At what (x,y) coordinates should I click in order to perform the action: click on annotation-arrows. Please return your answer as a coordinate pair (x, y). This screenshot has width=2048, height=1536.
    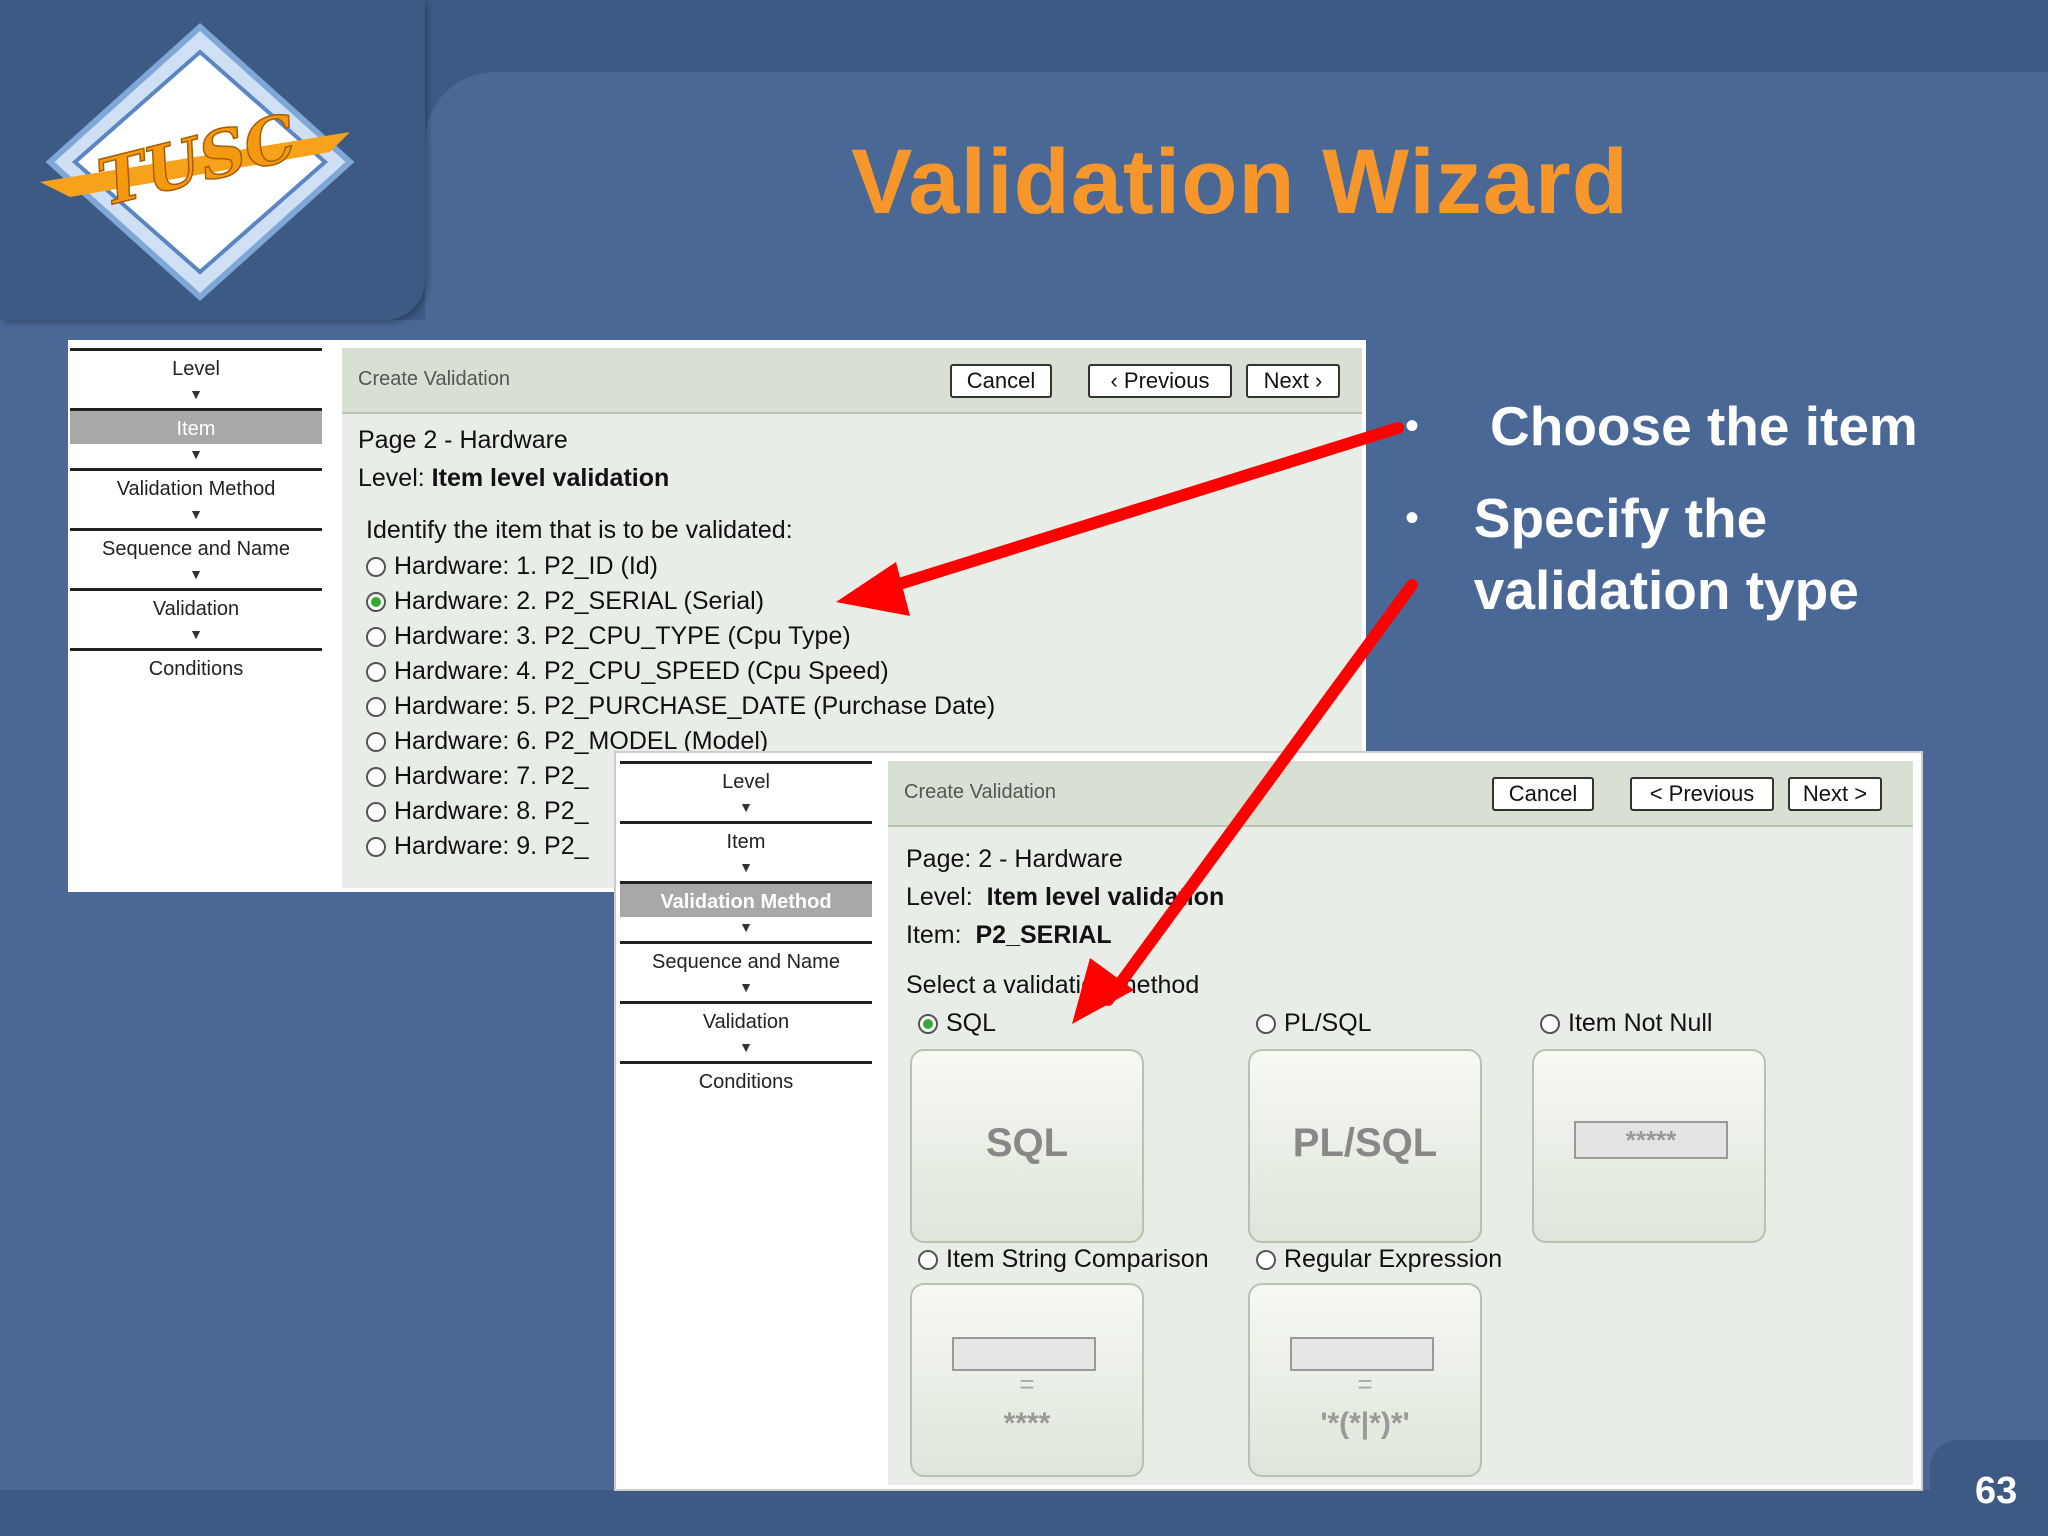
    Looking at the image, I should click on (1127, 723).